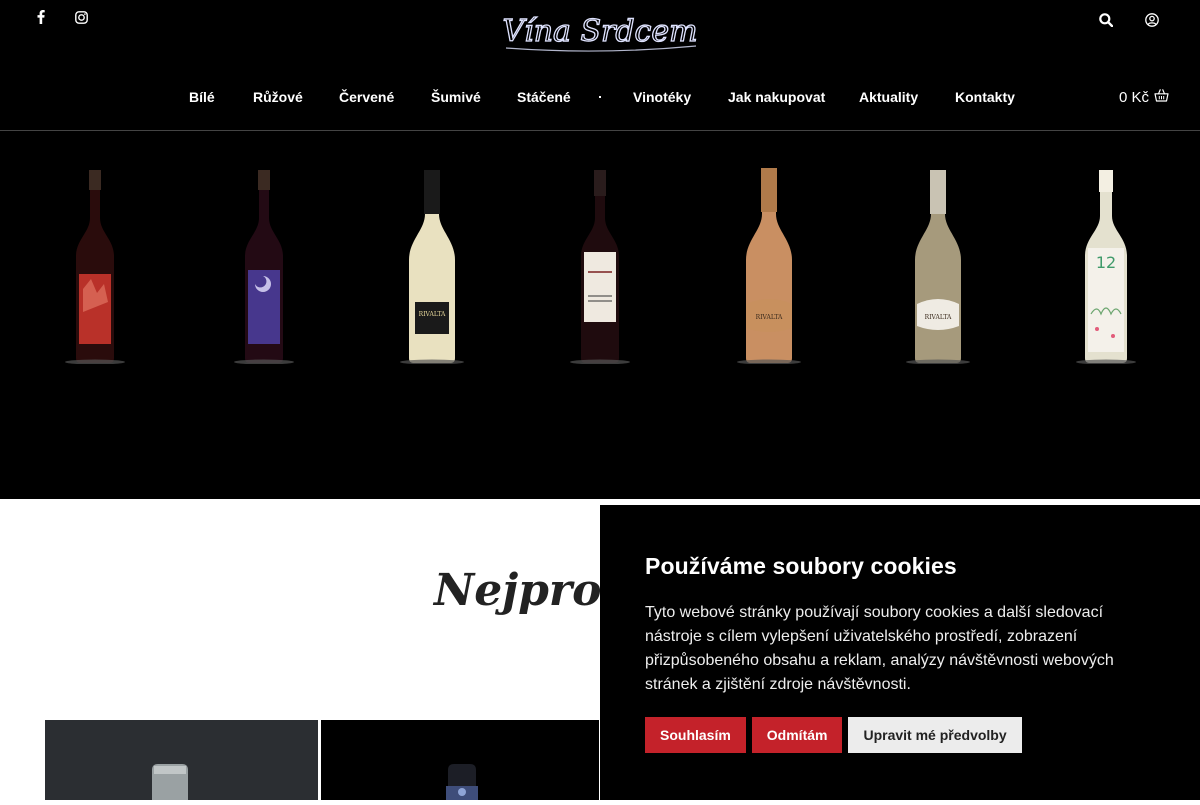  I want to click on bottle-floral-white: 12, so click(1106, 264).